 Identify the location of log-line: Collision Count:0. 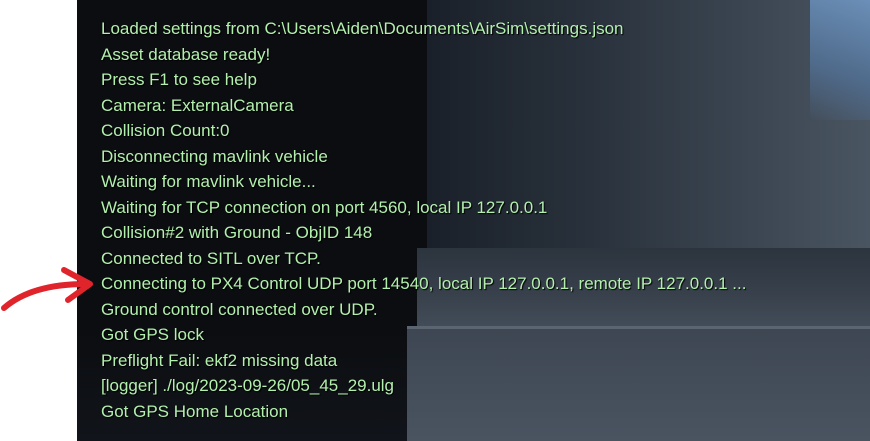
(165, 130).